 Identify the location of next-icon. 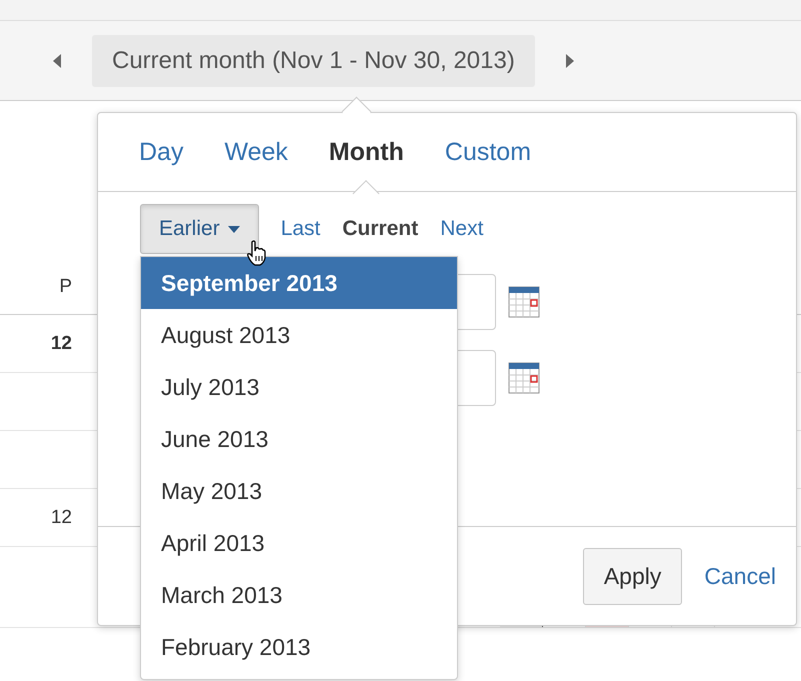
(569, 60).